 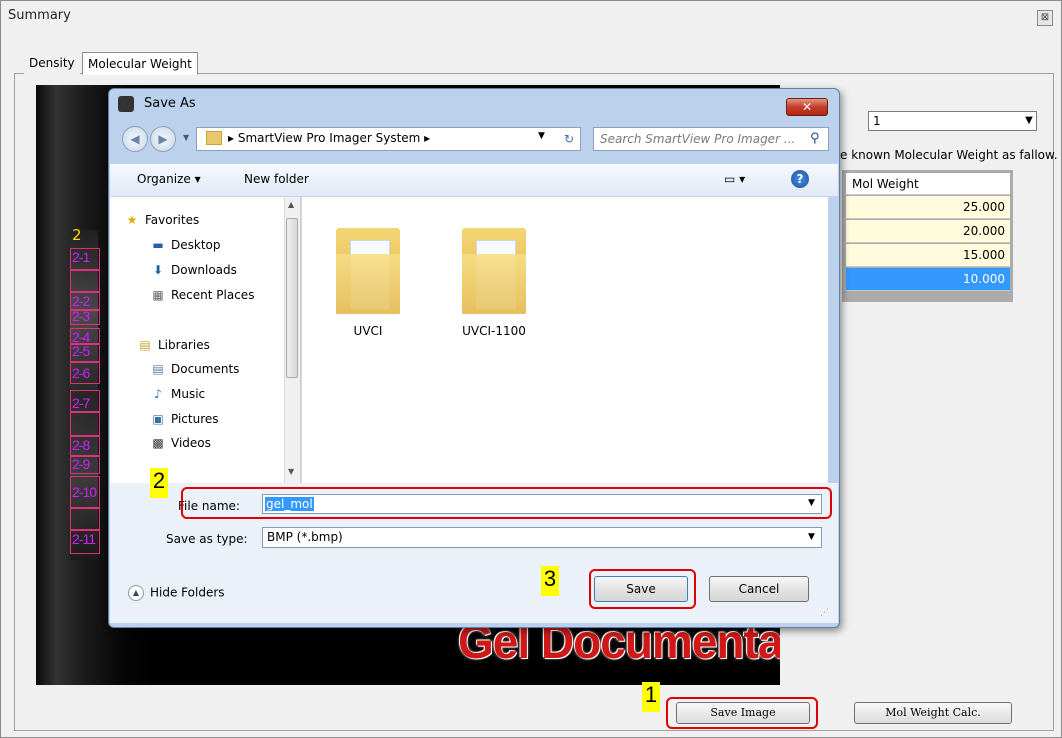 I want to click on grid-header-mol-weight: Mol Weight, so click(x=928, y=184).